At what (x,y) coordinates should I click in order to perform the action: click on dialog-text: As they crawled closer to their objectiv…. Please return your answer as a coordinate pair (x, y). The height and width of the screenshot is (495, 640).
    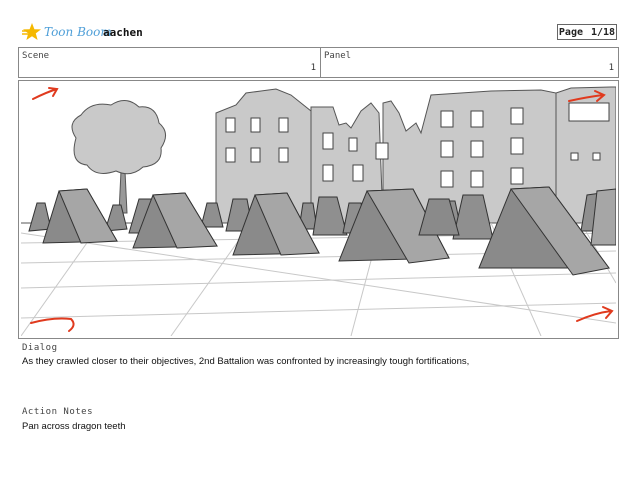
    Looking at the image, I should click on (246, 361).